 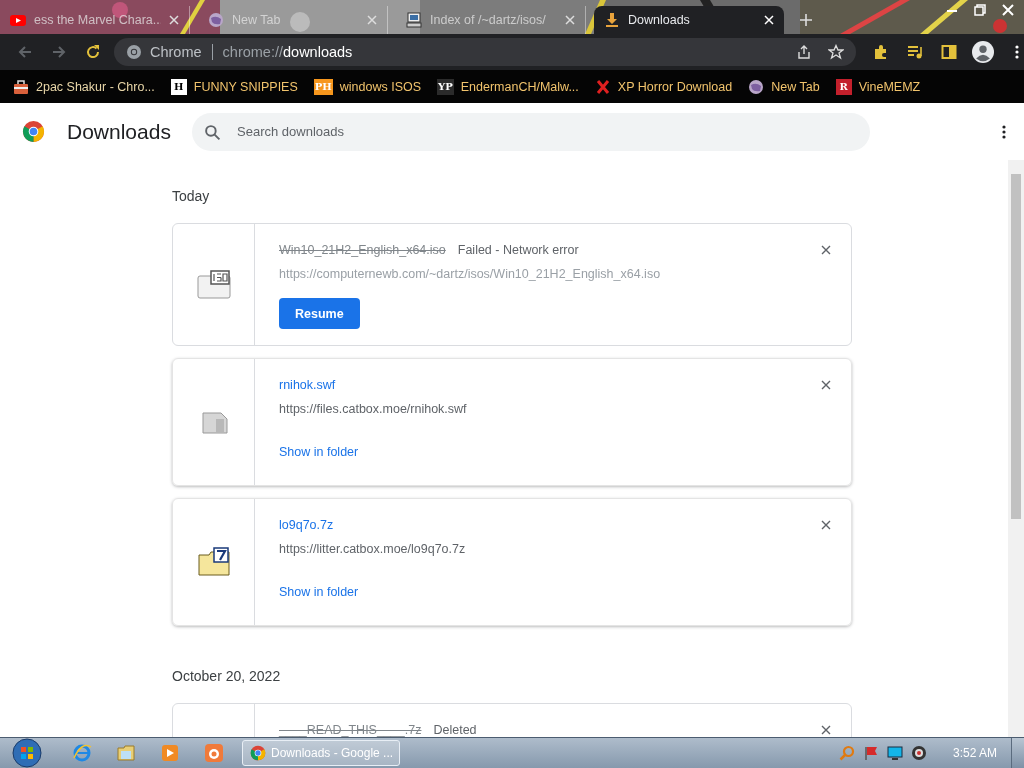 I want to click on letter-icon: R, so click(x=843, y=86).